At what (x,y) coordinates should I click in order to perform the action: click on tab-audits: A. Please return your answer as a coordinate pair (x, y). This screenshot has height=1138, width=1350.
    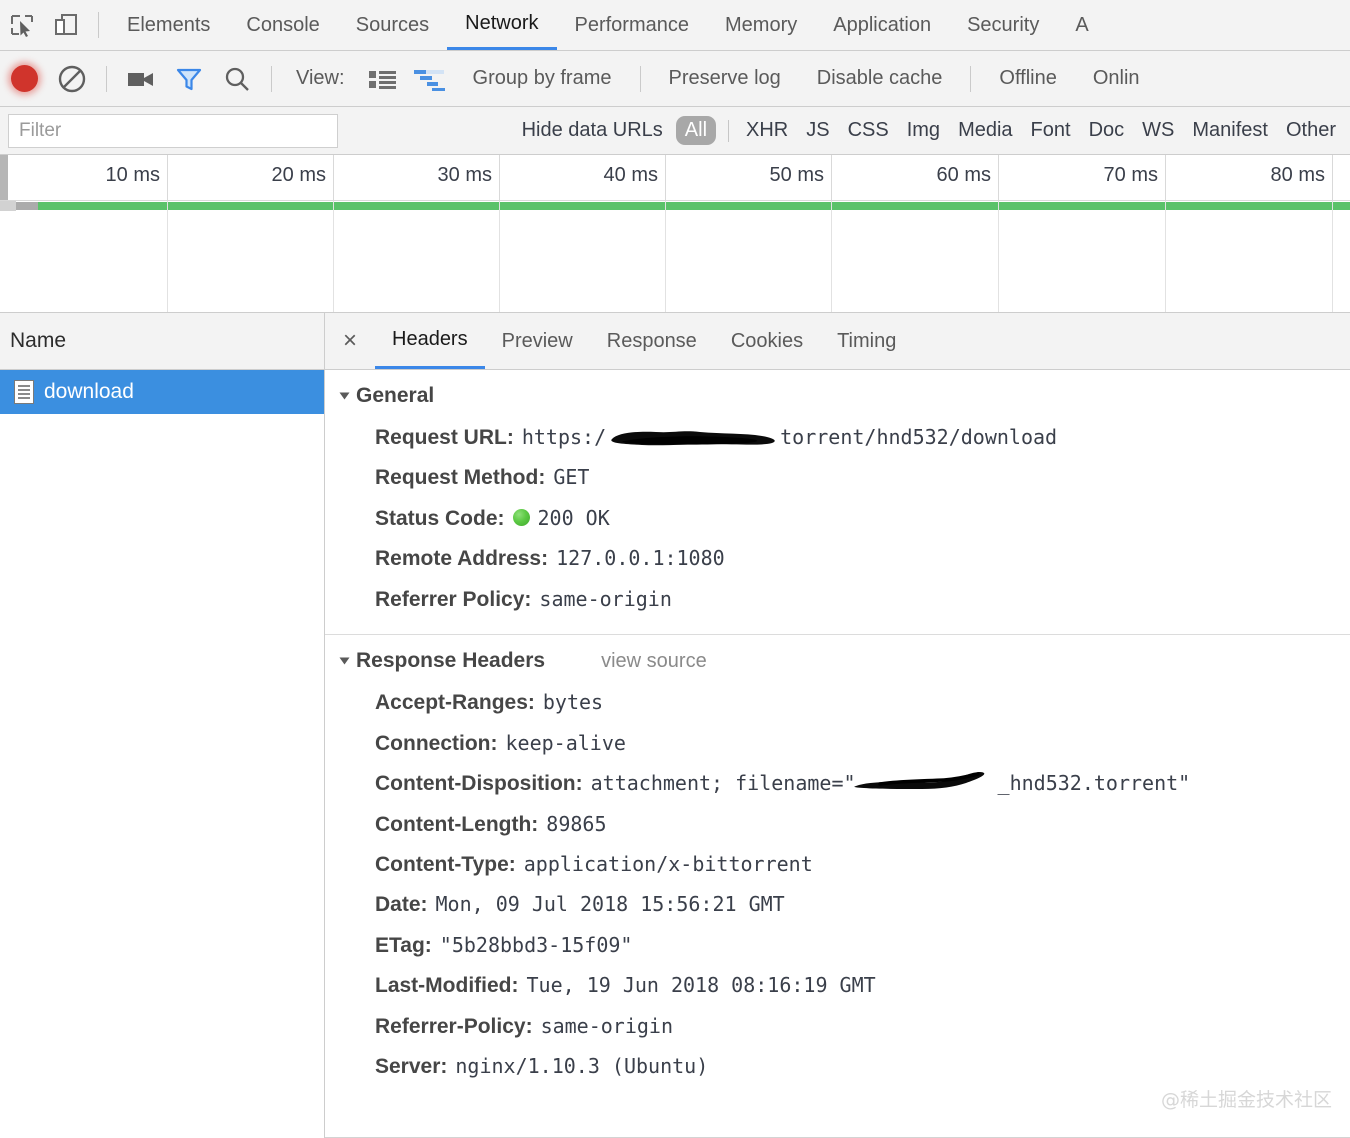
    Looking at the image, I should click on (1081, 25).